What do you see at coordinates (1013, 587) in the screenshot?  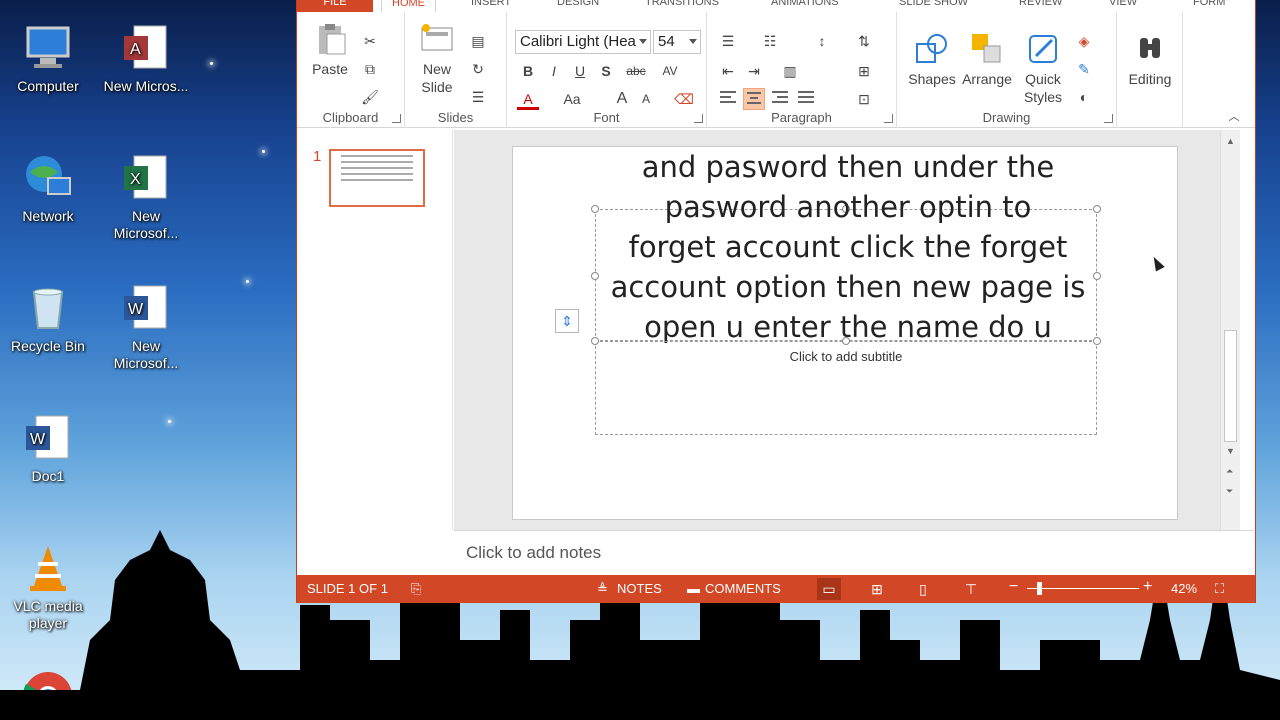 I see `zoom-out-icon: −` at bounding box center [1013, 587].